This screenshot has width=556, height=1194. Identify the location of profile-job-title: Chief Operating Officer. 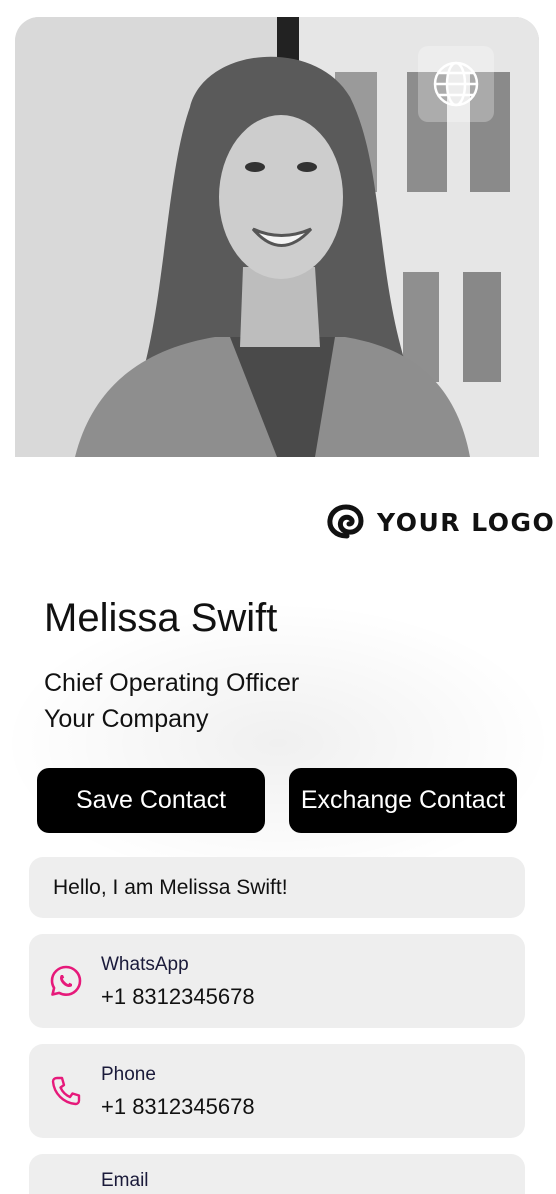
(172, 683).